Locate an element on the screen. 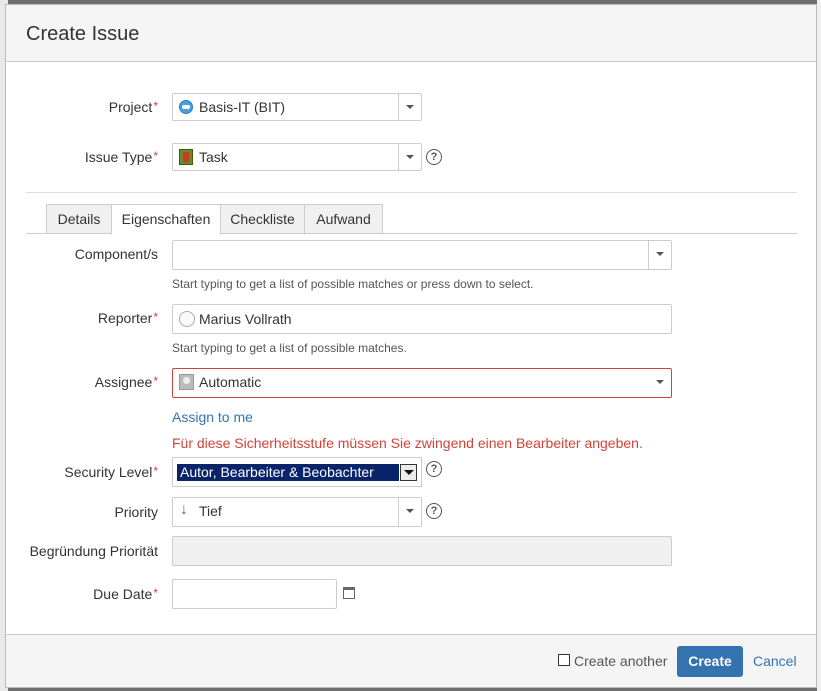 The image size is (821, 691). reporter-value: Marius Vollrath is located at coordinates (245, 319).